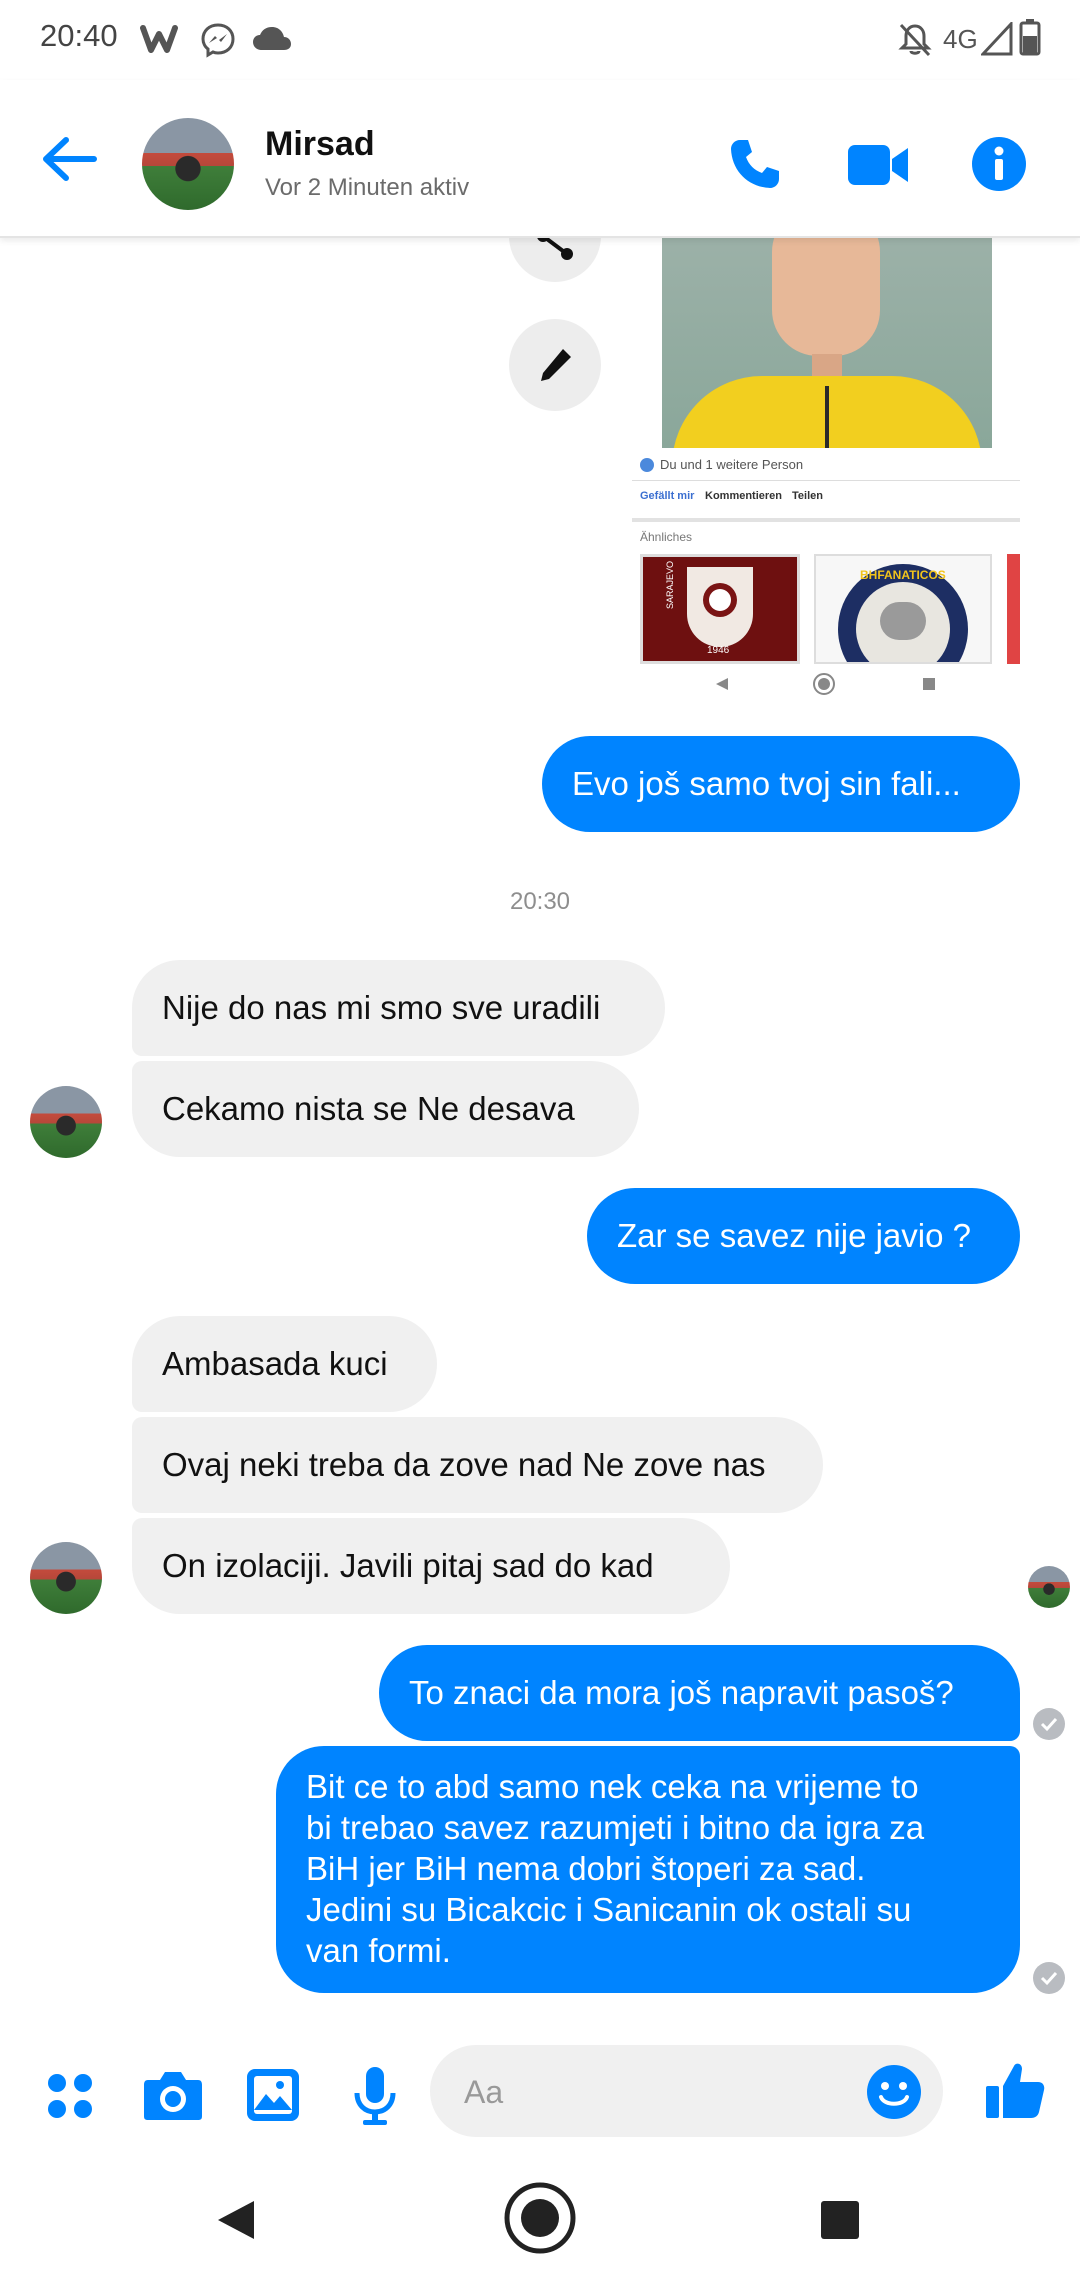 Image resolution: width=1080 pixels, height=2280 pixels. I want to click on message-bubble-outgoing: To znaci da mora još napravit pasoš?, so click(699, 1693).